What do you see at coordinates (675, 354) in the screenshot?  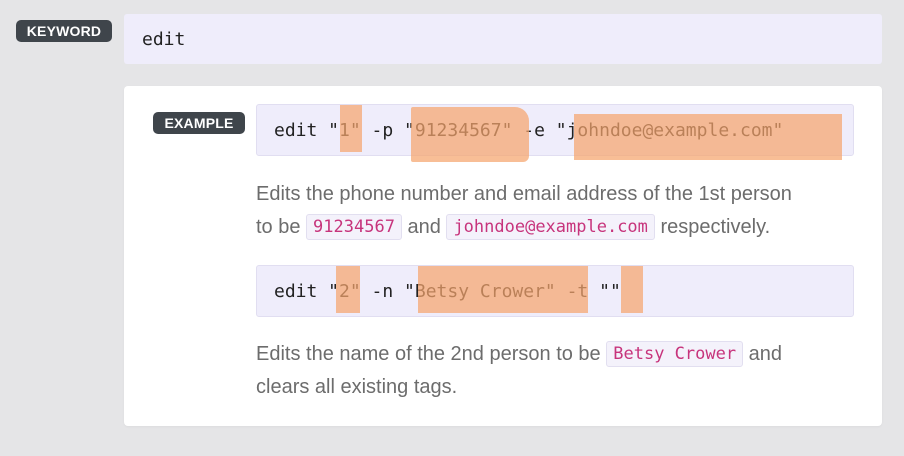 I see `inline-code-name: Betsy Crower` at bounding box center [675, 354].